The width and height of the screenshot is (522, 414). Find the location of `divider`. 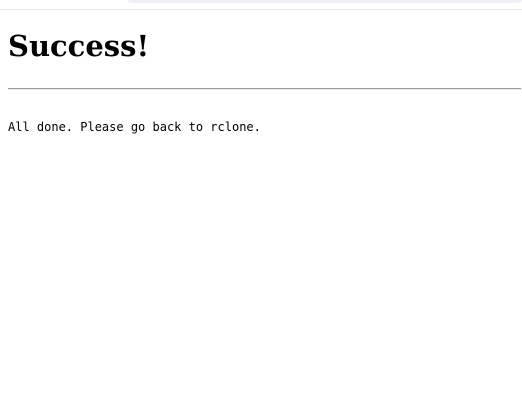

divider is located at coordinates (264, 89).